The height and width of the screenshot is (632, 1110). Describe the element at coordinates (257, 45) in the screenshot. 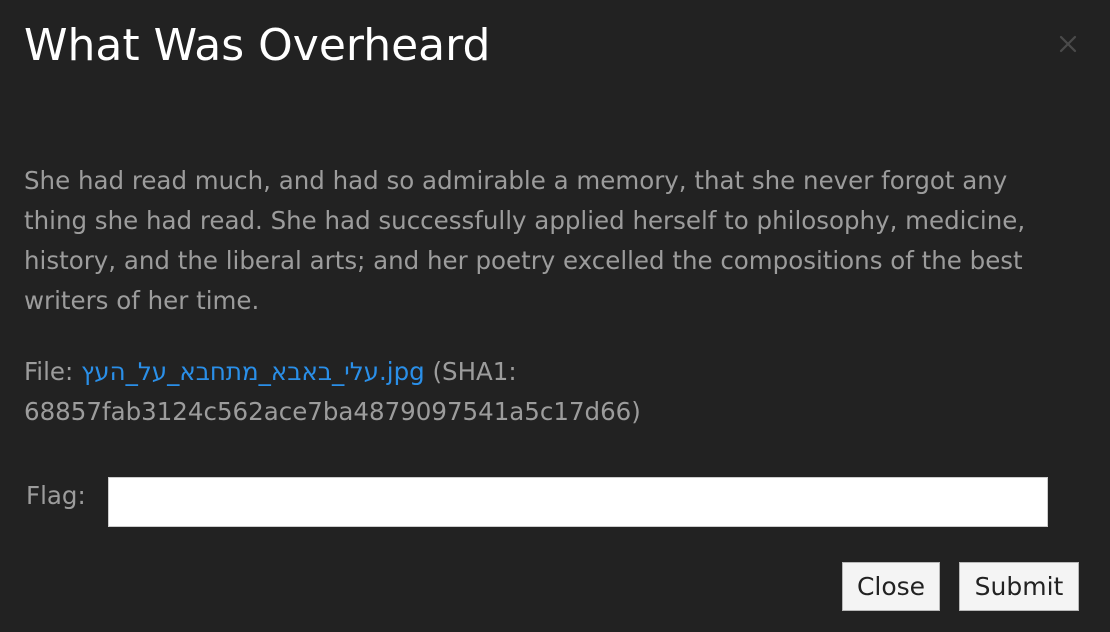

I see `dialog-title: What Was Overheard` at that location.